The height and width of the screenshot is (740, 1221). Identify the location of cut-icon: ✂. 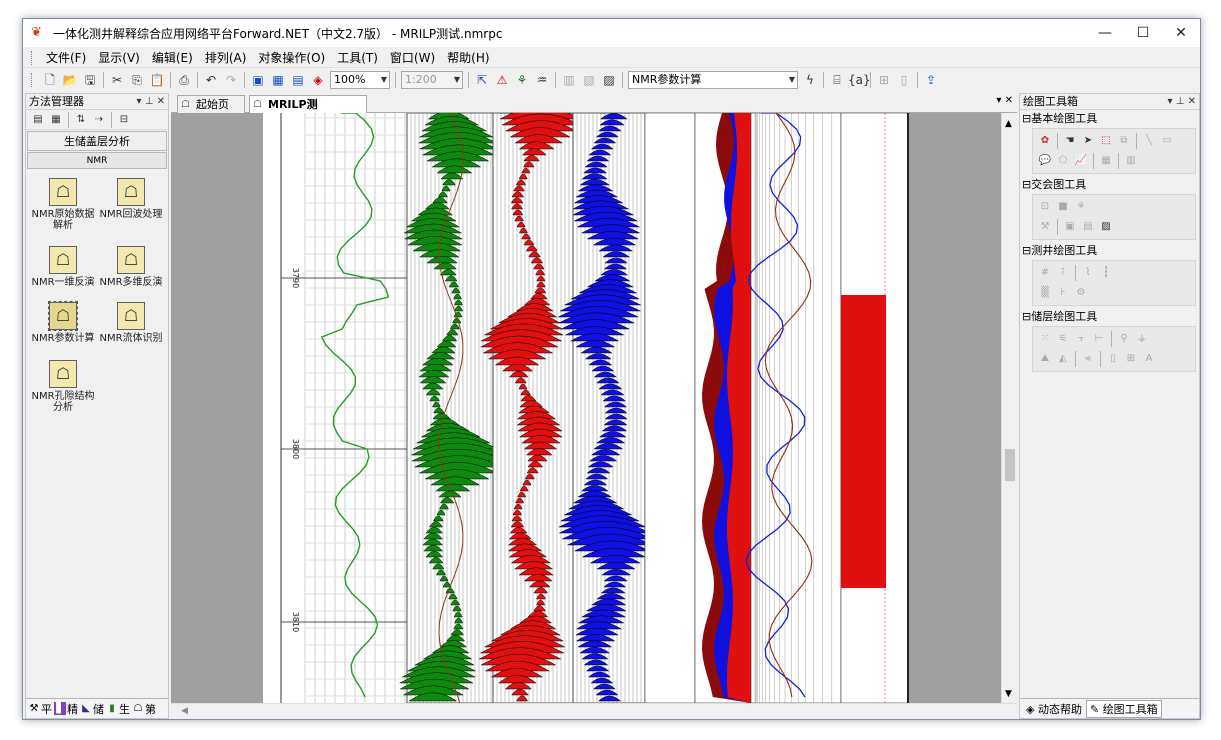
(117, 80).